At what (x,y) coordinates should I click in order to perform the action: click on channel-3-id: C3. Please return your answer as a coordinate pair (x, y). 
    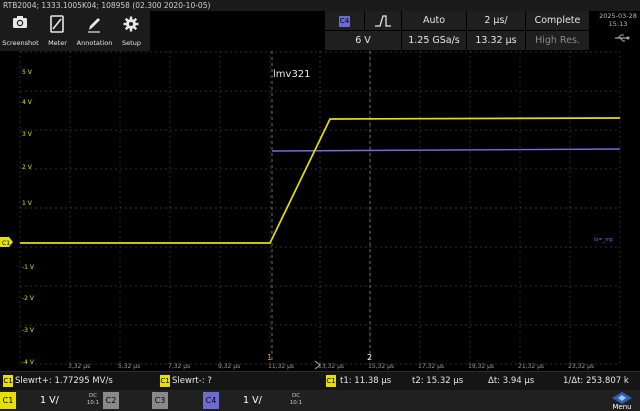
    Looking at the image, I should click on (160, 400).